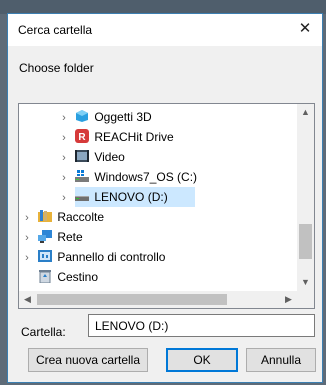  Describe the element at coordinates (165, 30) in the screenshot. I see `title-bar: Cerca cartella ✕` at that location.